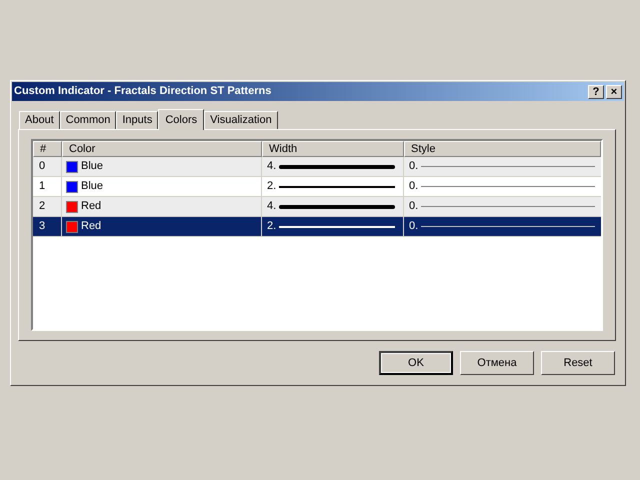 Image resolution: width=640 pixels, height=480 pixels. What do you see at coordinates (162, 149) in the screenshot?
I see `column-header: Color` at bounding box center [162, 149].